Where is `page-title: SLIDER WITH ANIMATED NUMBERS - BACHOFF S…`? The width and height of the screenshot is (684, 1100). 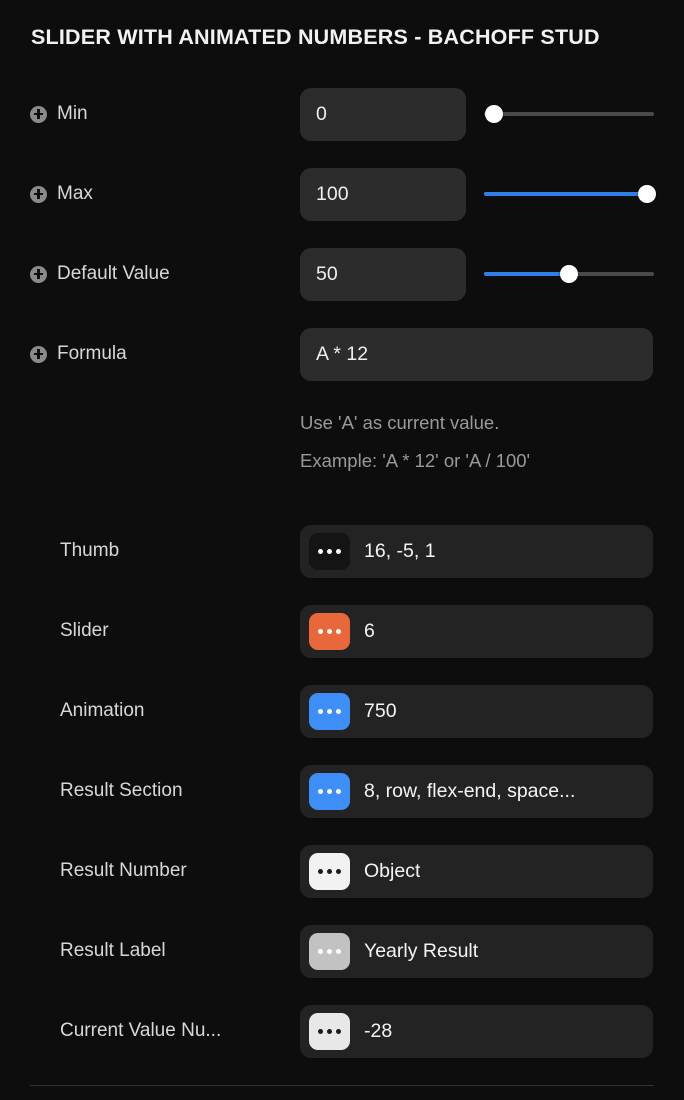 page-title: SLIDER WITH ANIMATED NUMBERS - BACHOFF S… is located at coordinates (315, 36).